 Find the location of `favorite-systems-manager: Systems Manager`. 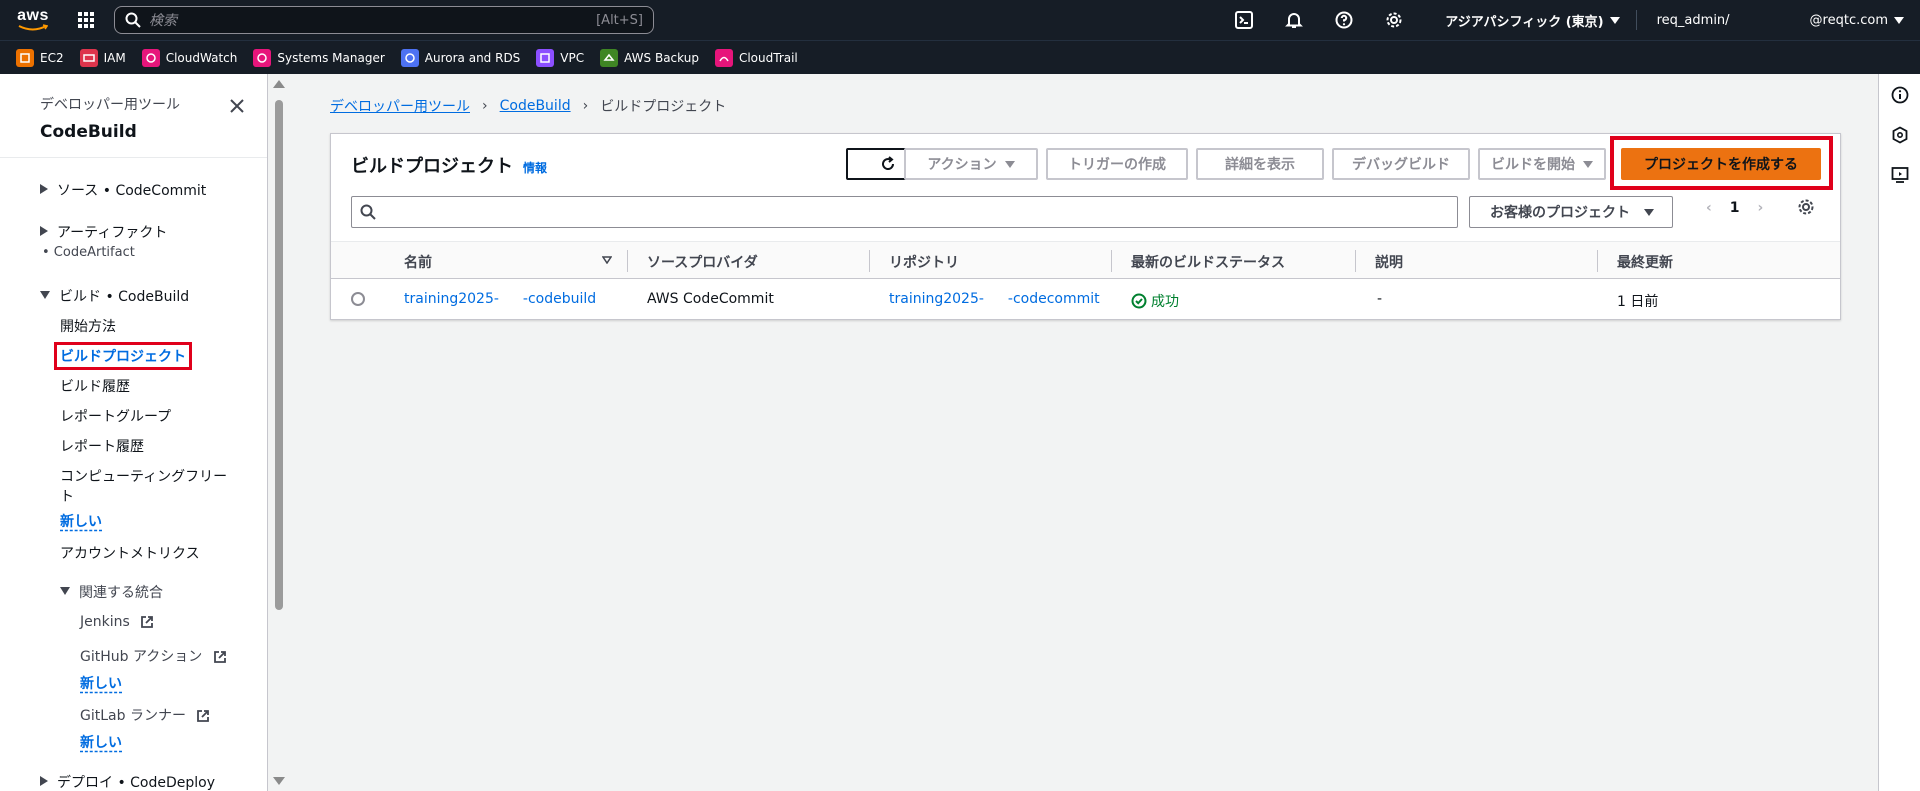

favorite-systems-manager: Systems Manager is located at coordinates (319, 57).